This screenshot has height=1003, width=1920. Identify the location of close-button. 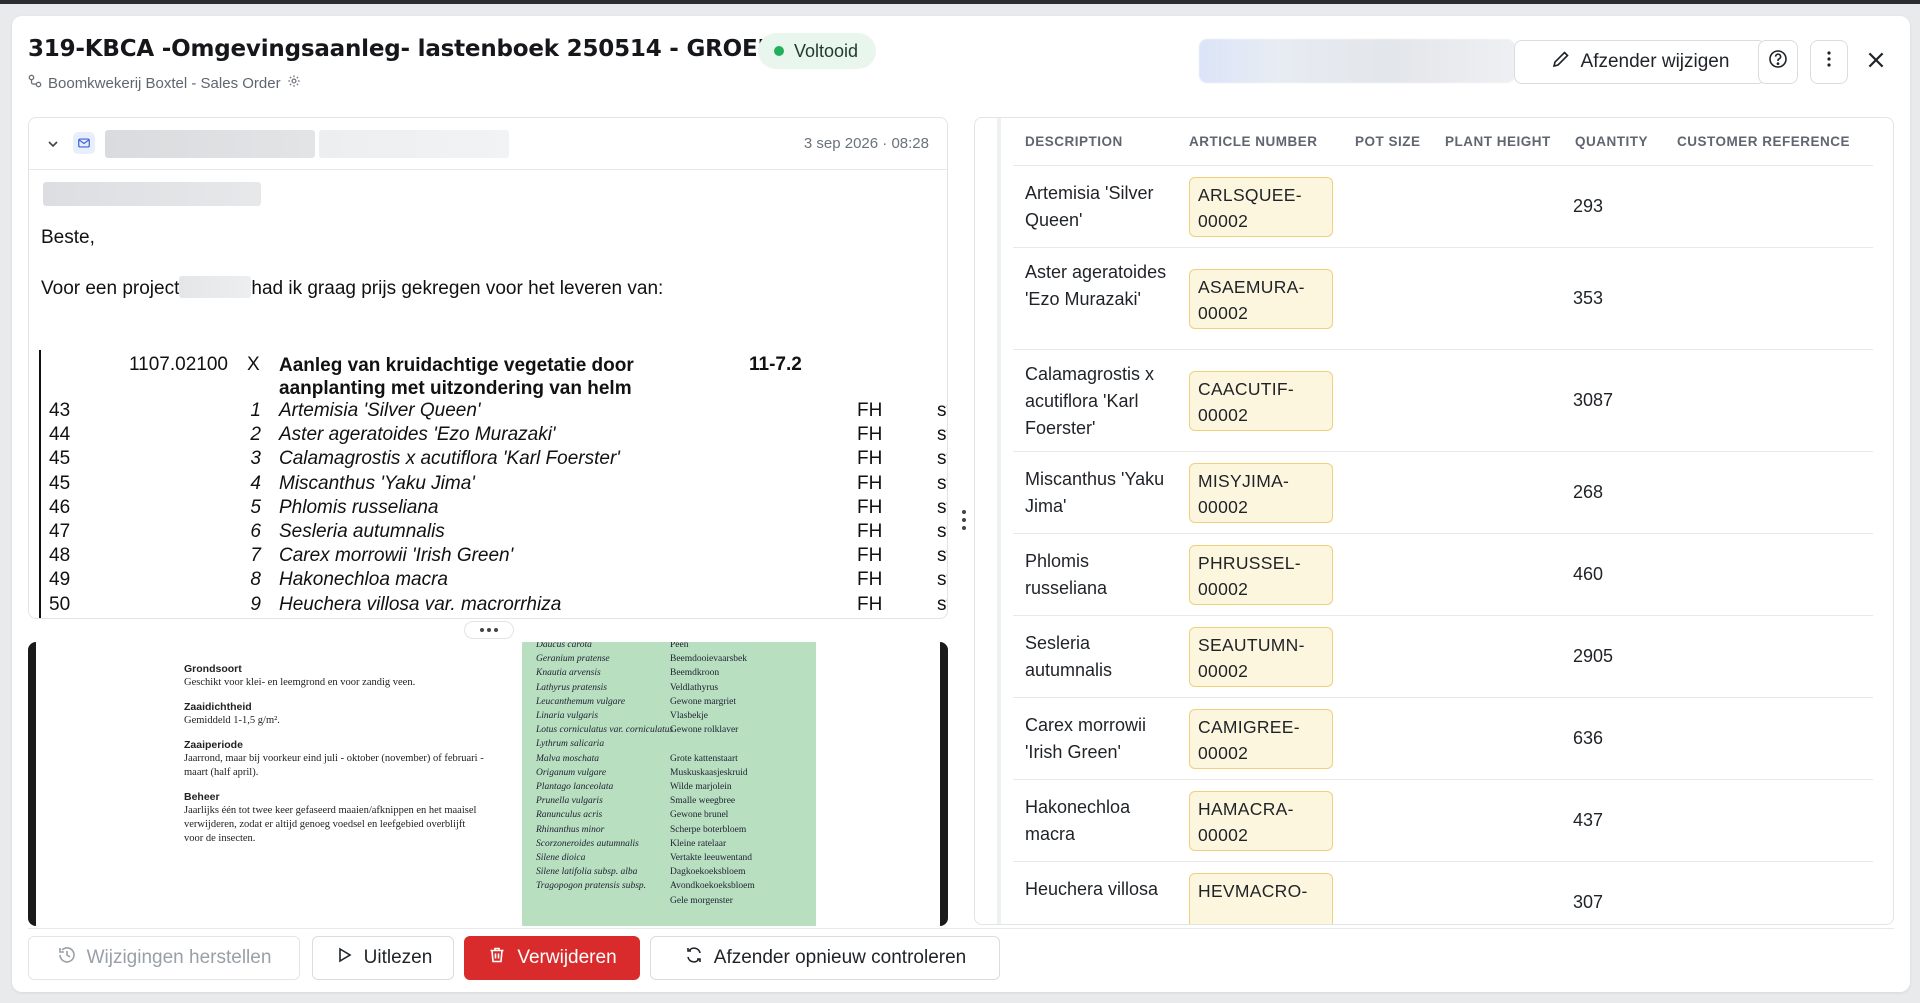
(1876, 62).